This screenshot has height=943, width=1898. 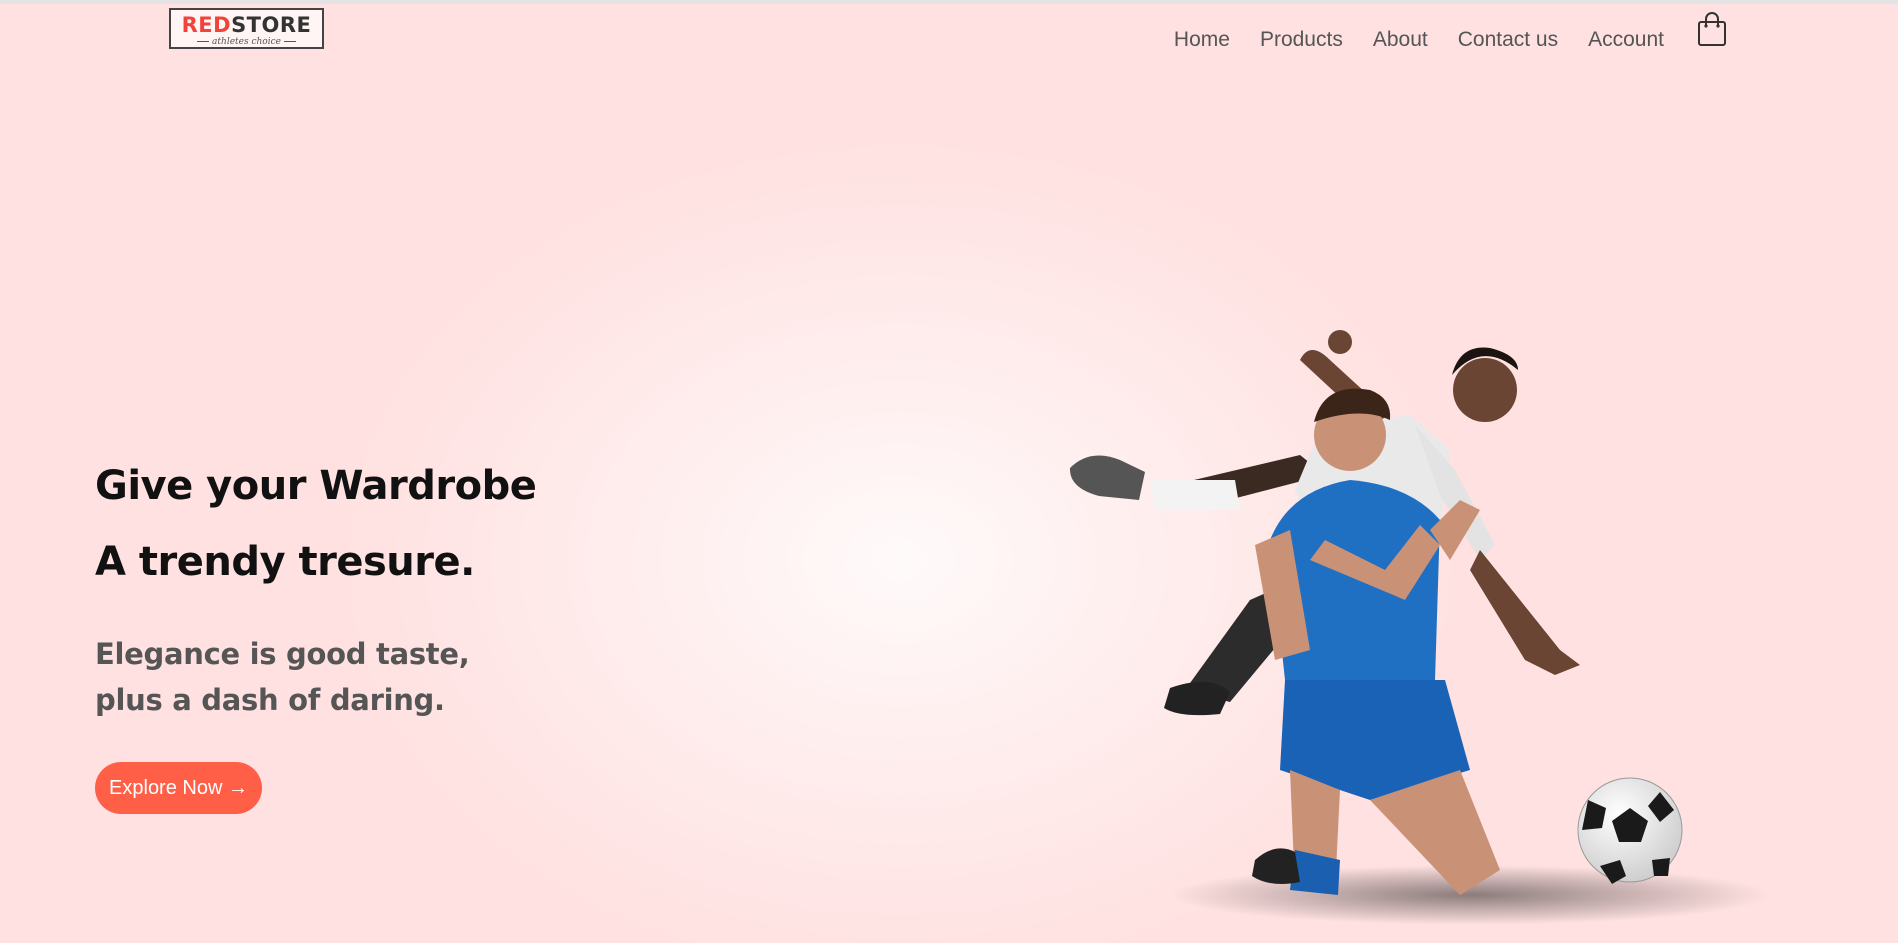 What do you see at coordinates (1712, 29) in the screenshot?
I see `shopping-bag-icon` at bounding box center [1712, 29].